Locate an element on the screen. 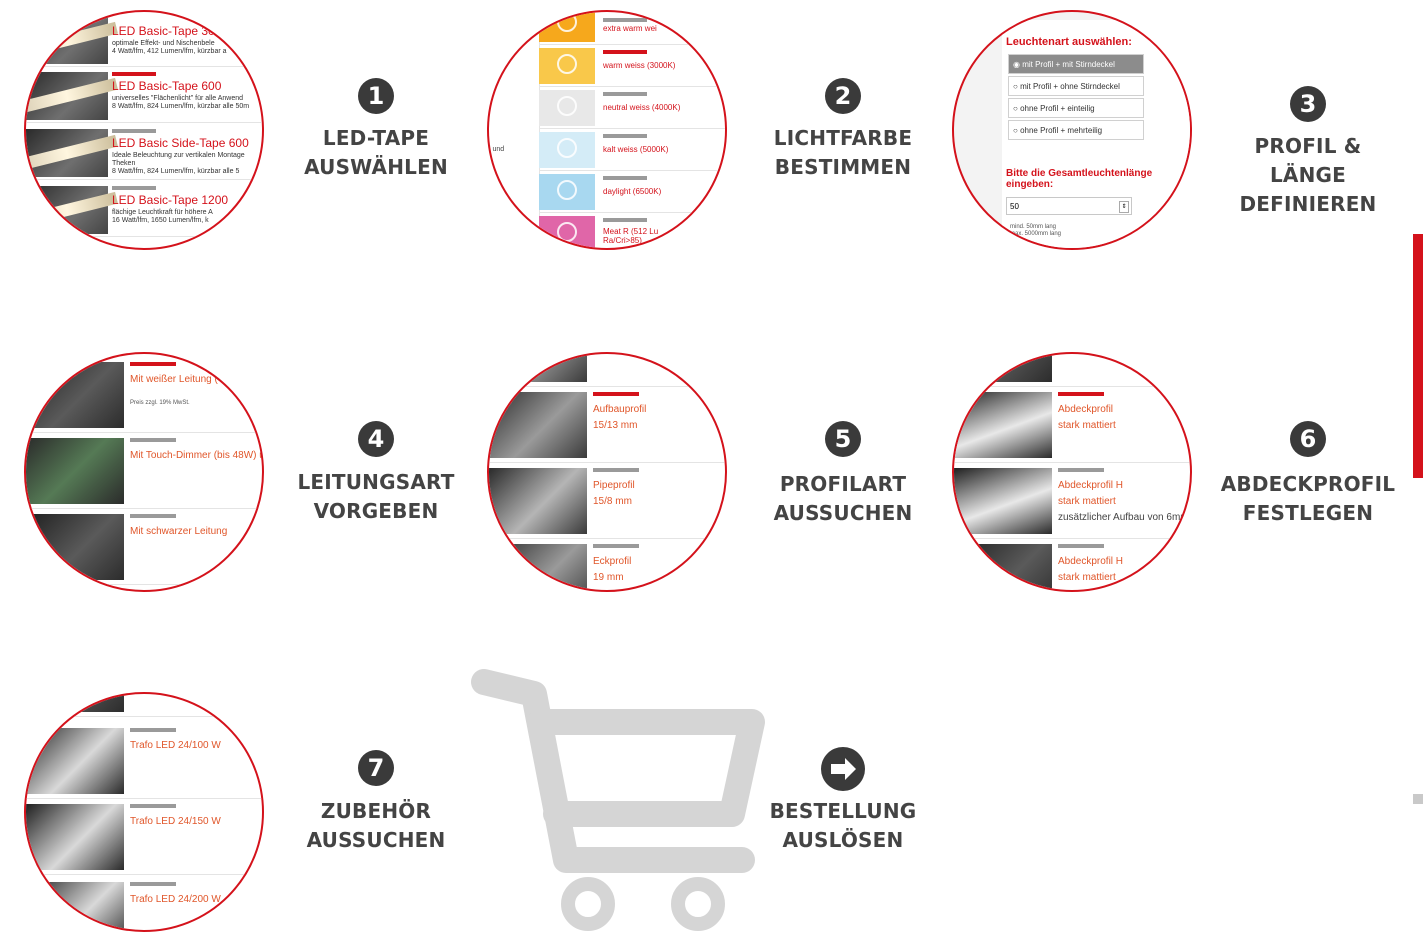  accessory-item: Trafo LED 24/100 W is located at coordinates (144, 761).